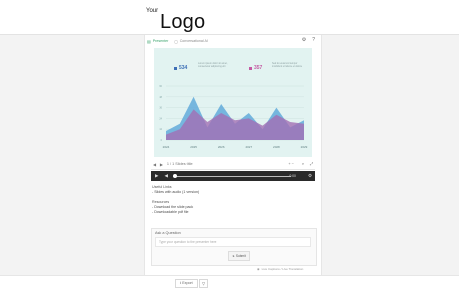 The image size is (459, 289). I want to click on chat-icon: ◻, so click(176, 41).